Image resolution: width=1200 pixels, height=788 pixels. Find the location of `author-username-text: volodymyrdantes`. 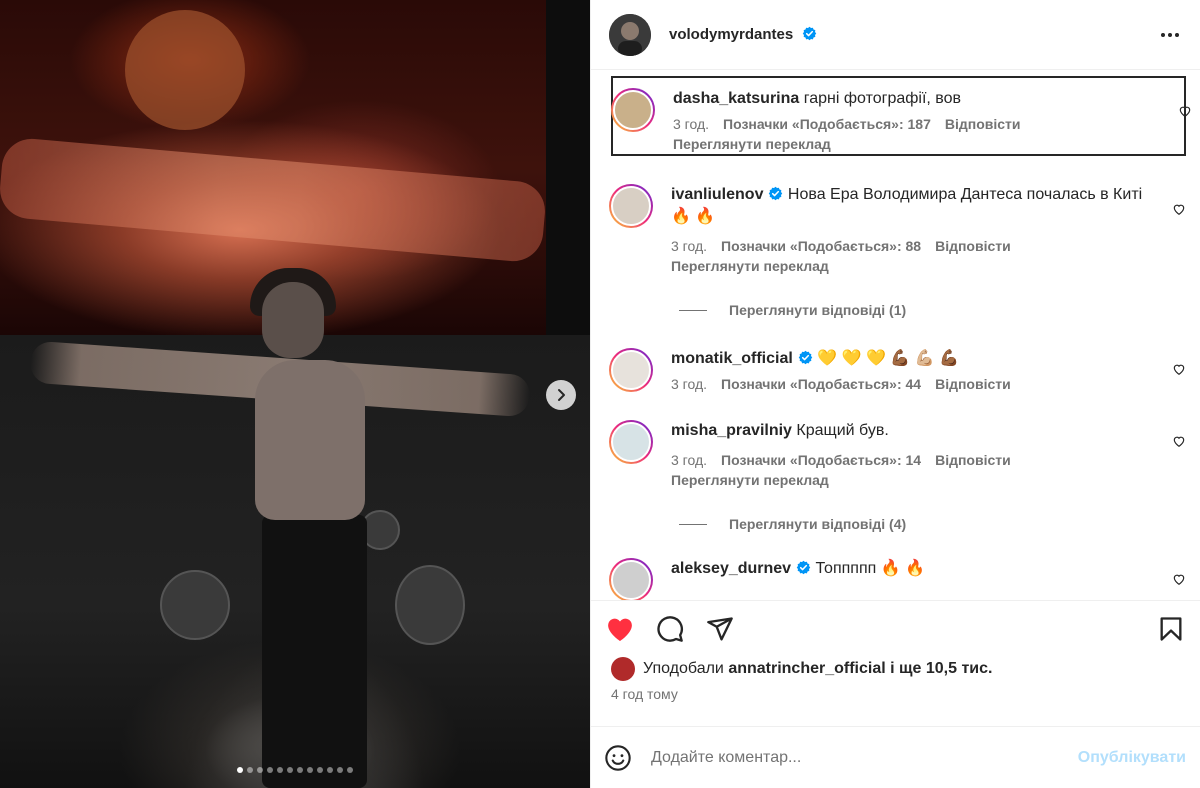

author-username-text: volodymyrdantes is located at coordinates (731, 34).